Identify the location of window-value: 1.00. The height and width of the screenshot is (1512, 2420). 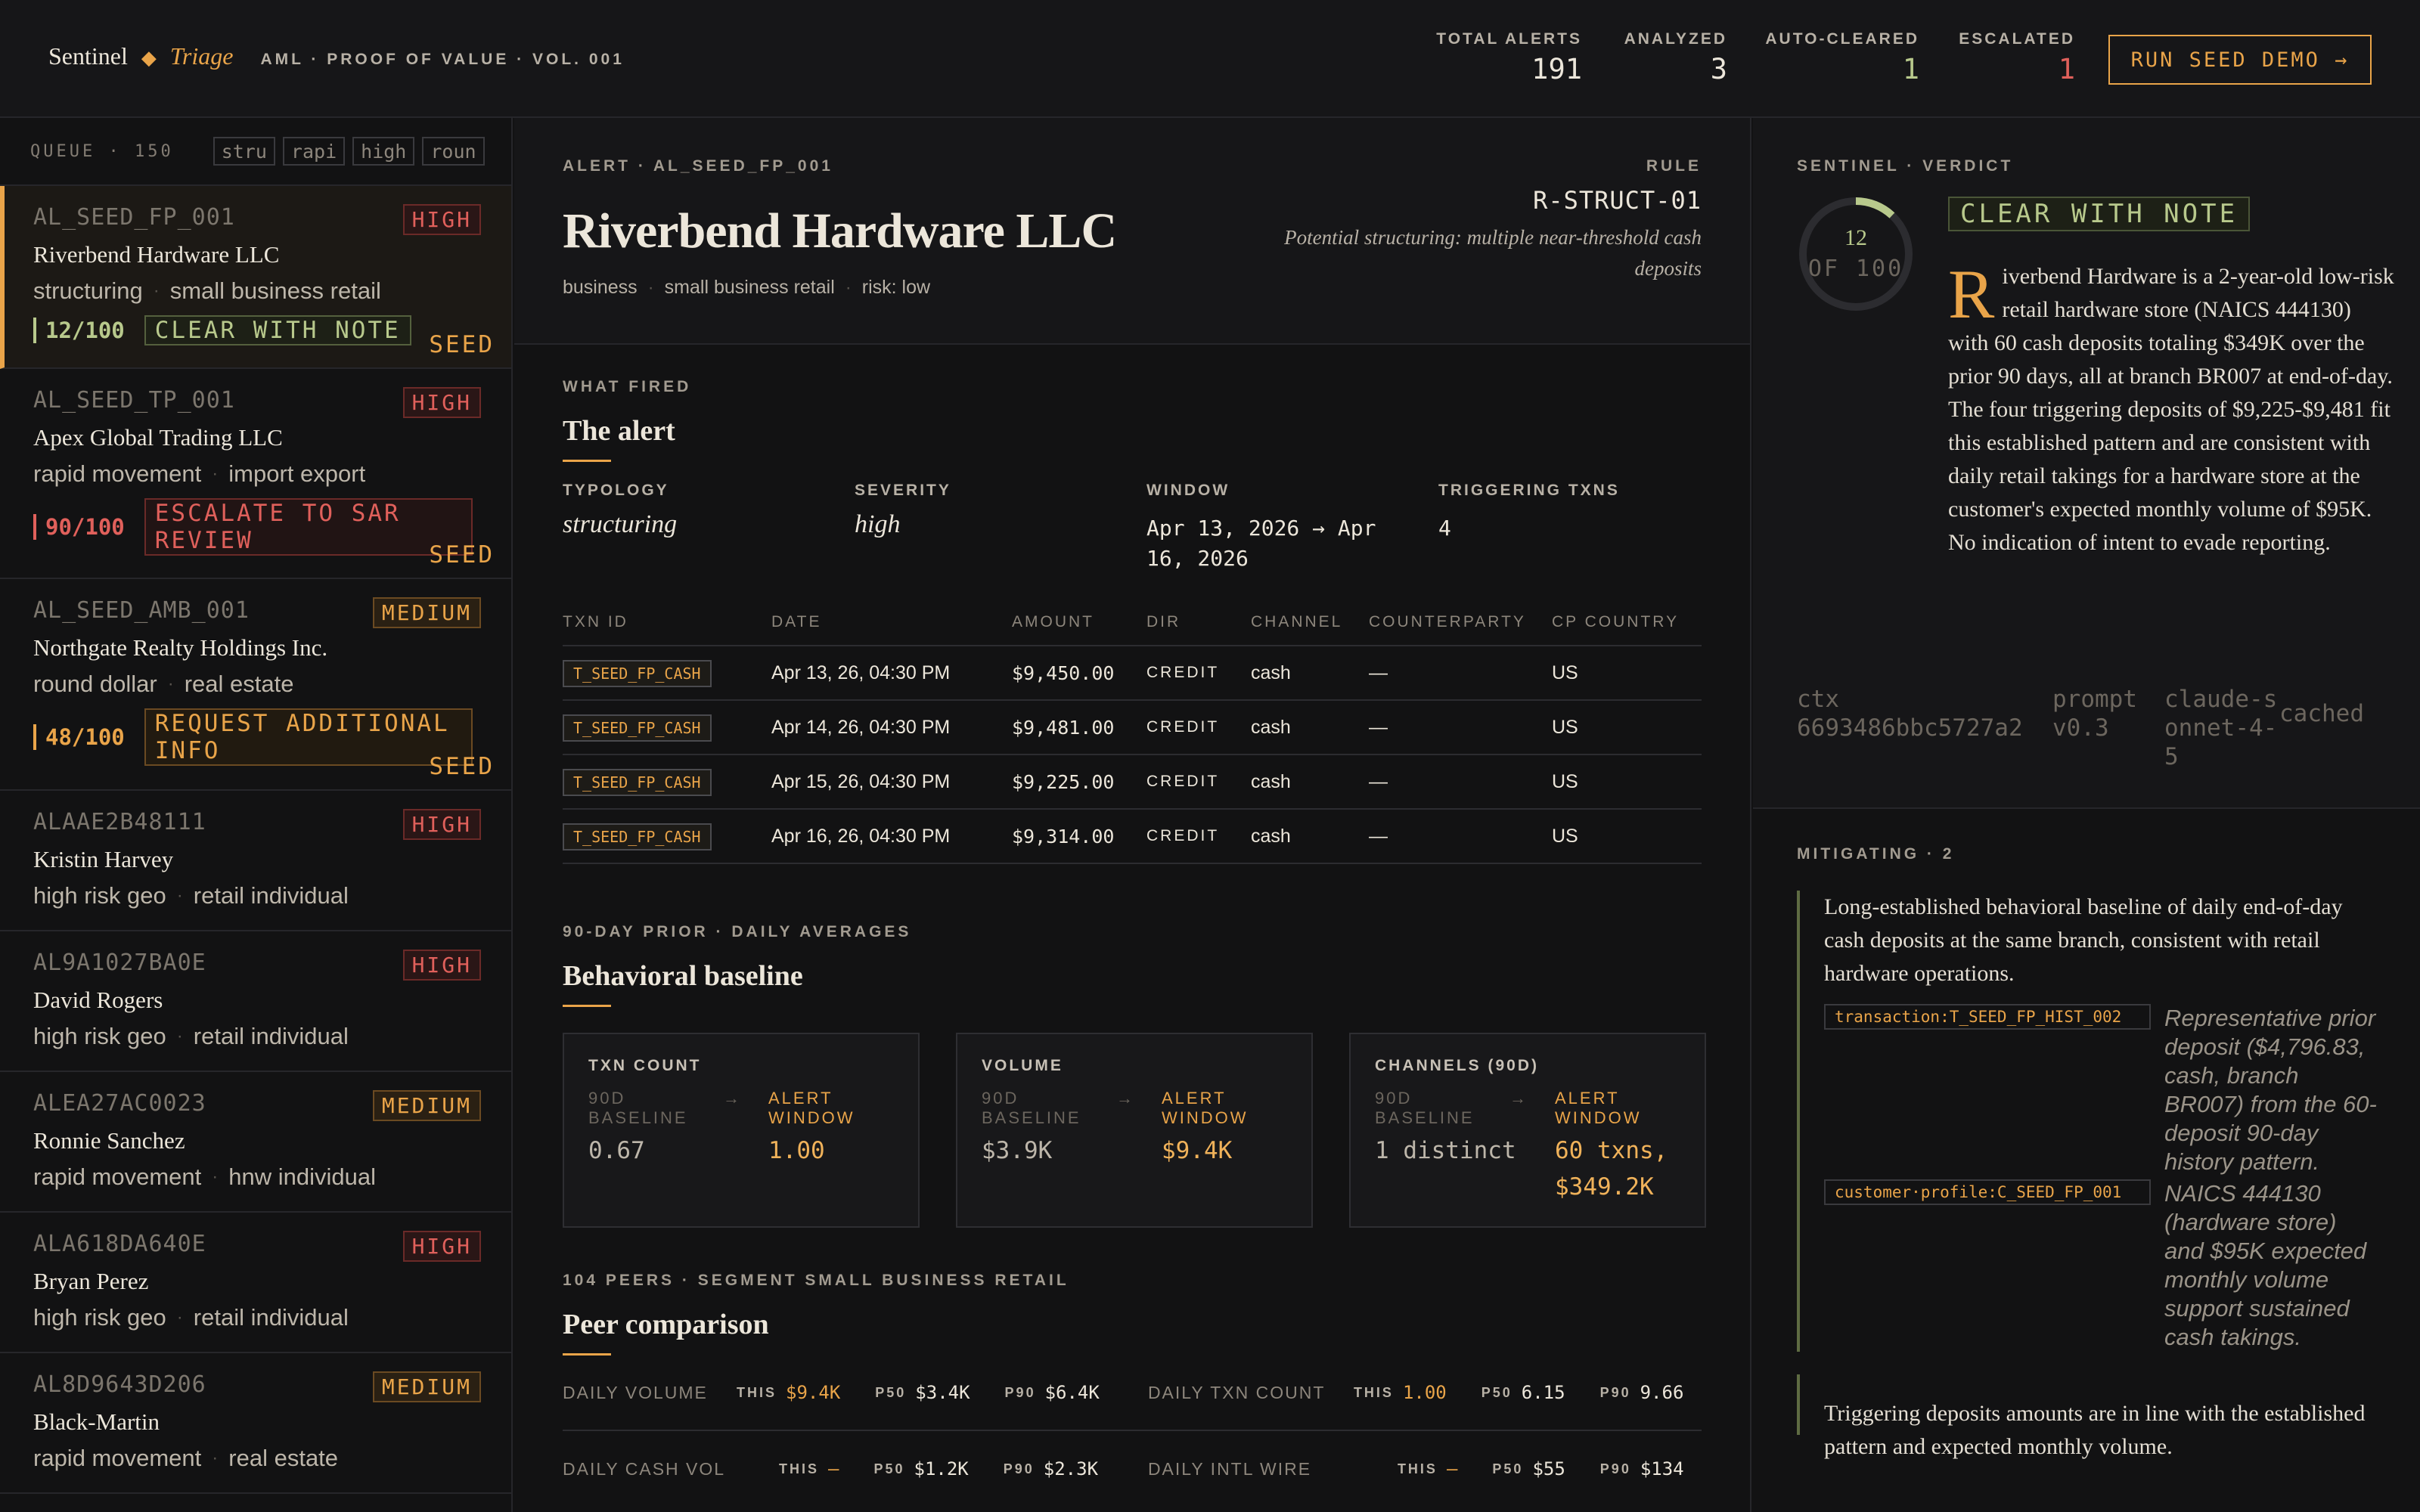
(796, 1150).